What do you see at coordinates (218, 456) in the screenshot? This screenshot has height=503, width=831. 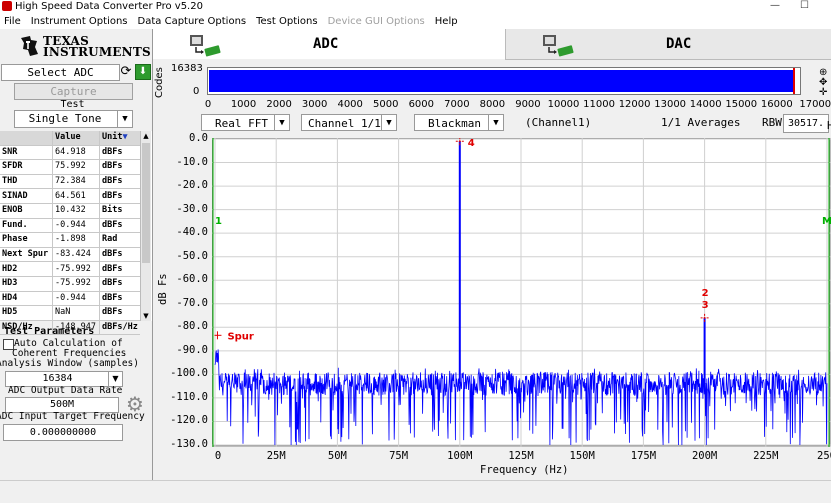 I see `fft-x-tick: 0` at bounding box center [218, 456].